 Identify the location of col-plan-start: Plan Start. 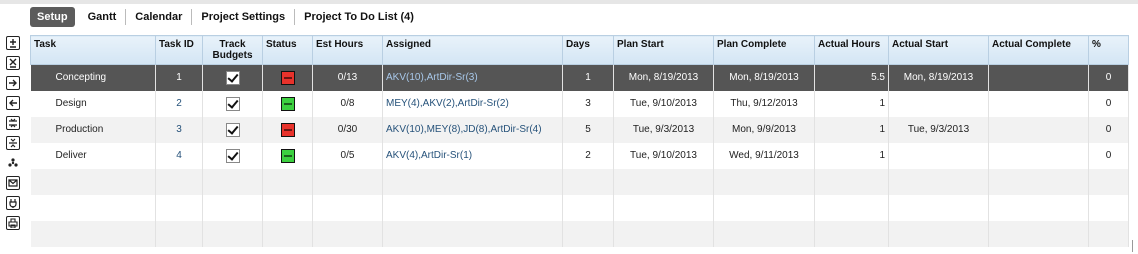
(663, 50).